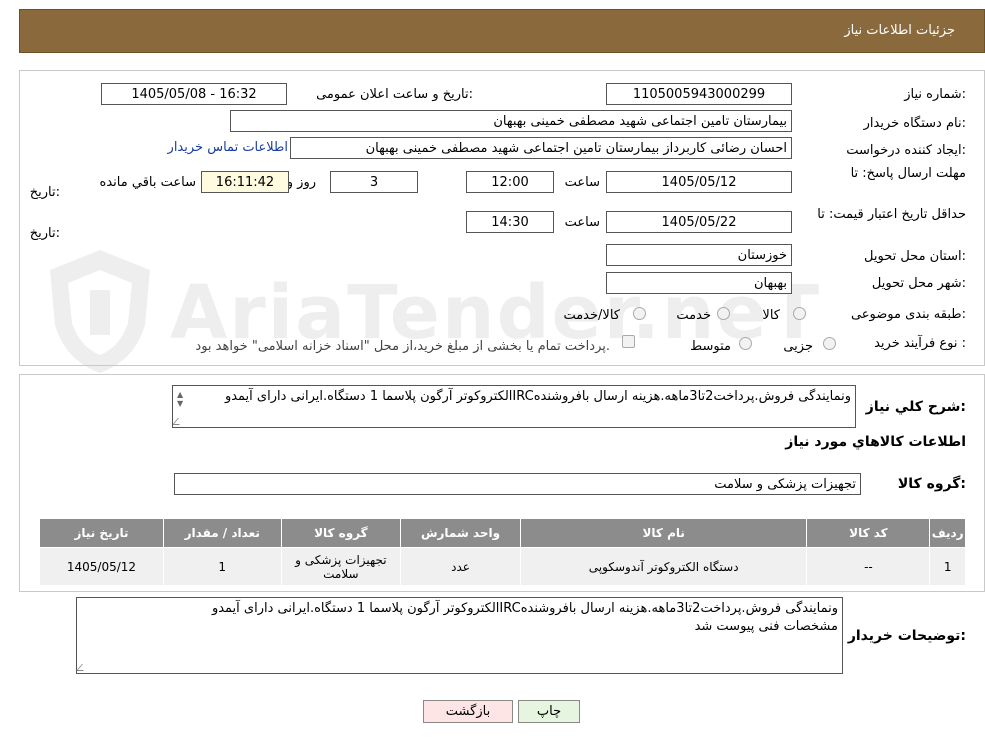 The image size is (985, 744). What do you see at coordinates (915, 256) in the screenshot?
I see `province-label: استان محل تحویل:` at bounding box center [915, 256].